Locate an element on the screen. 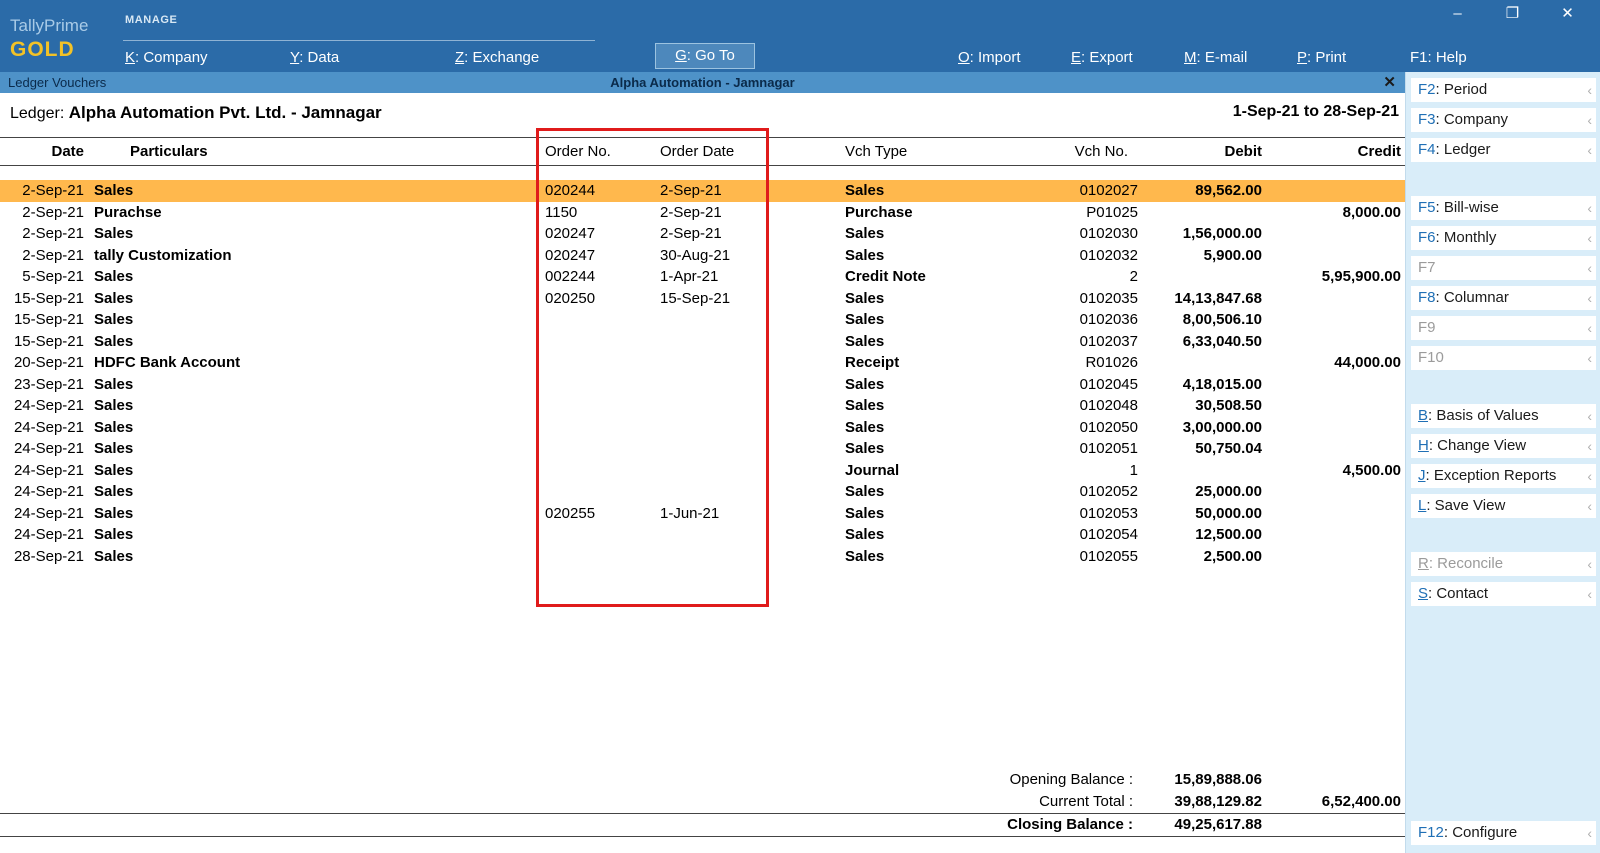 Image resolution: width=1600 pixels, height=853 pixels. sidebar-button-f8-columnar: F8: Columnar ‹ is located at coordinates (1503, 298).